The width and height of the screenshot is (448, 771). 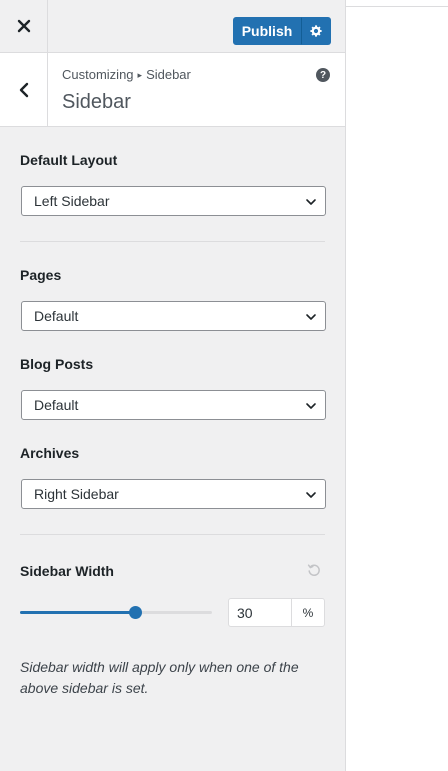 What do you see at coordinates (41, 275) in the screenshot?
I see `pages-label: Pages` at bounding box center [41, 275].